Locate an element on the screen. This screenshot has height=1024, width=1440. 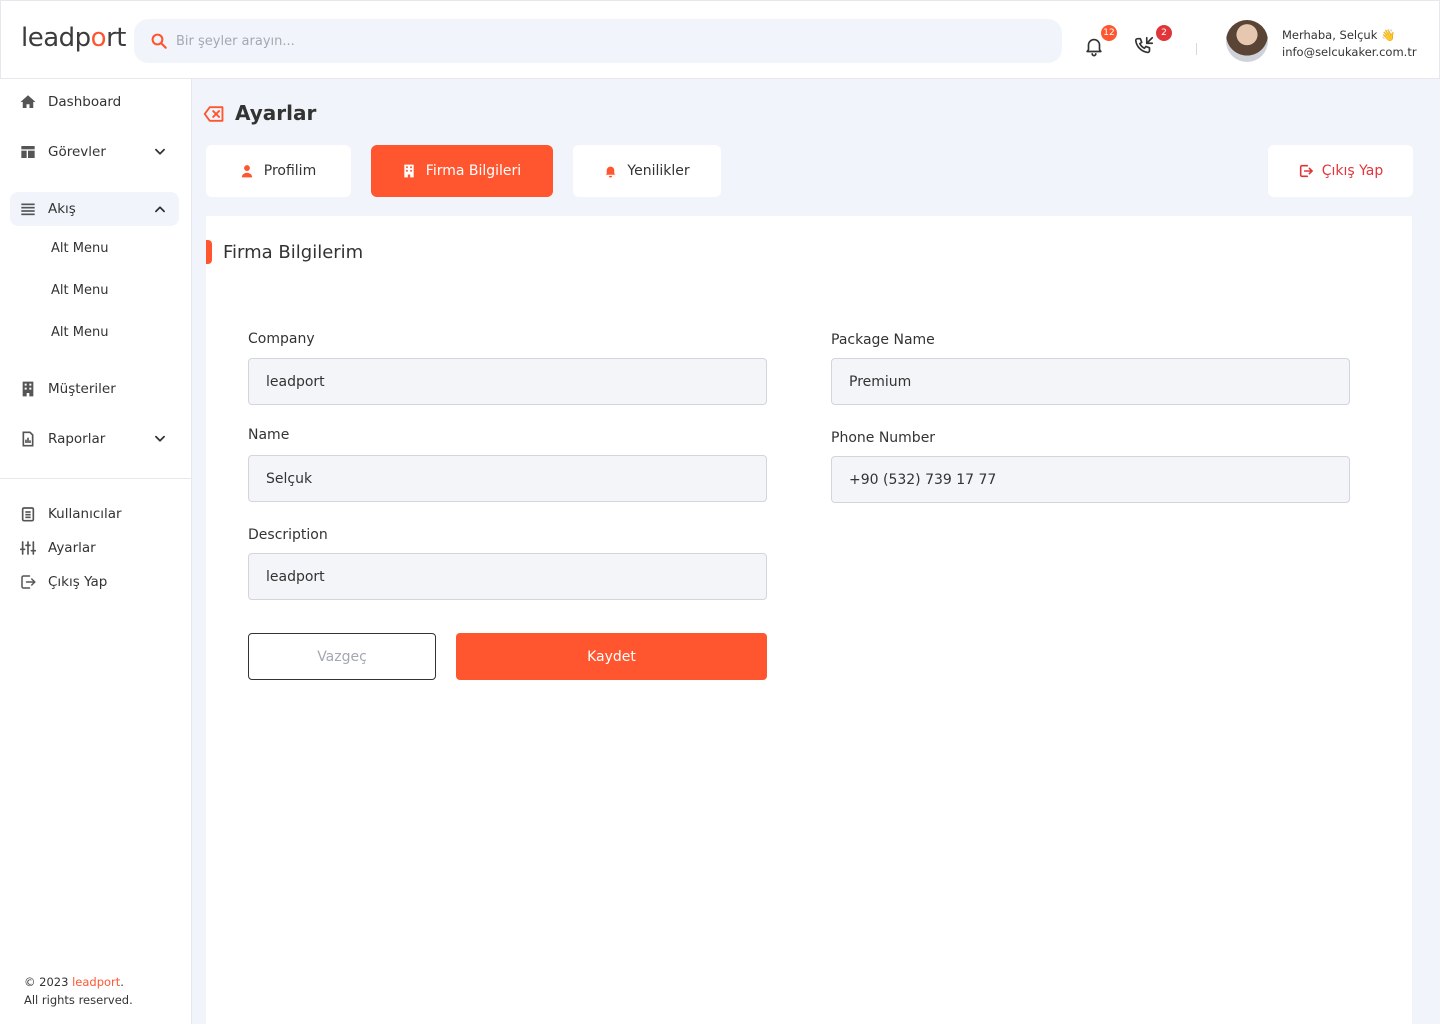
package-label: Package Name is located at coordinates (883, 340).